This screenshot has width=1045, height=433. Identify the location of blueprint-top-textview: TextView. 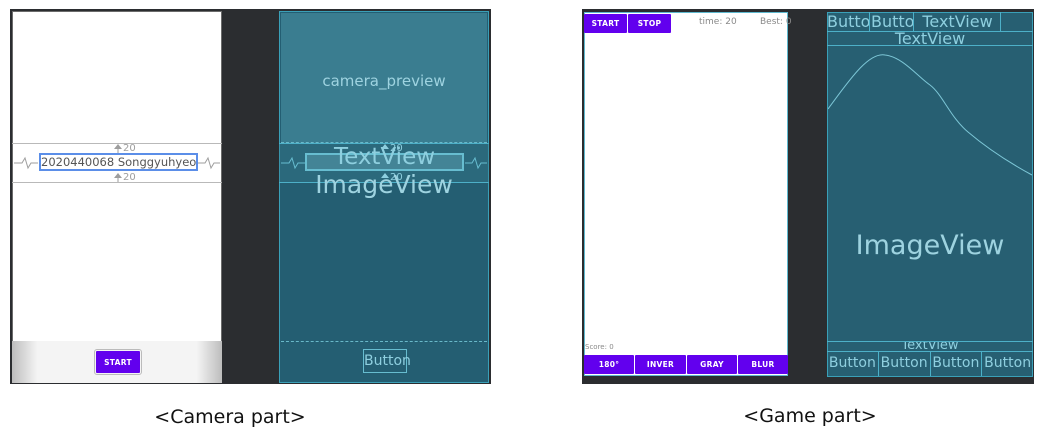
(958, 22).